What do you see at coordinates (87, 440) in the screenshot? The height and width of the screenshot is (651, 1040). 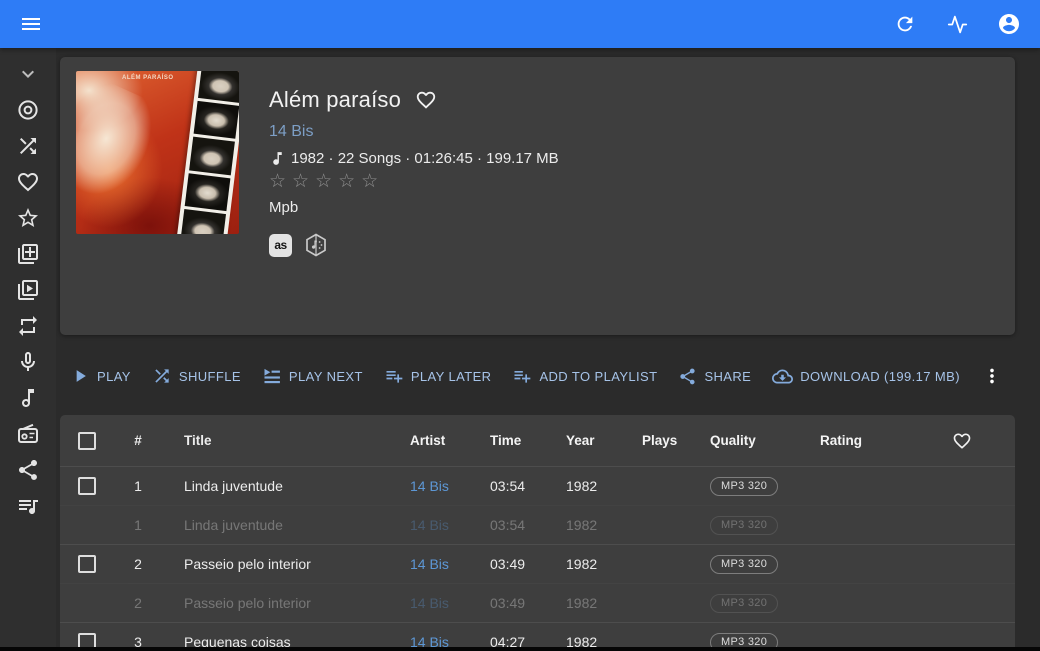 I see `select-all-checkbox` at bounding box center [87, 440].